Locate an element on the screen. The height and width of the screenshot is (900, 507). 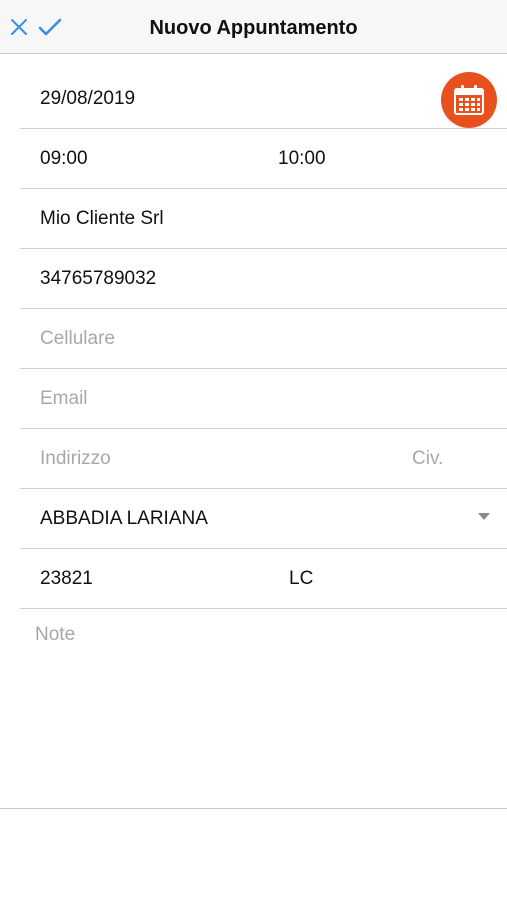
province-field: LC is located at coordinates (301, 578).